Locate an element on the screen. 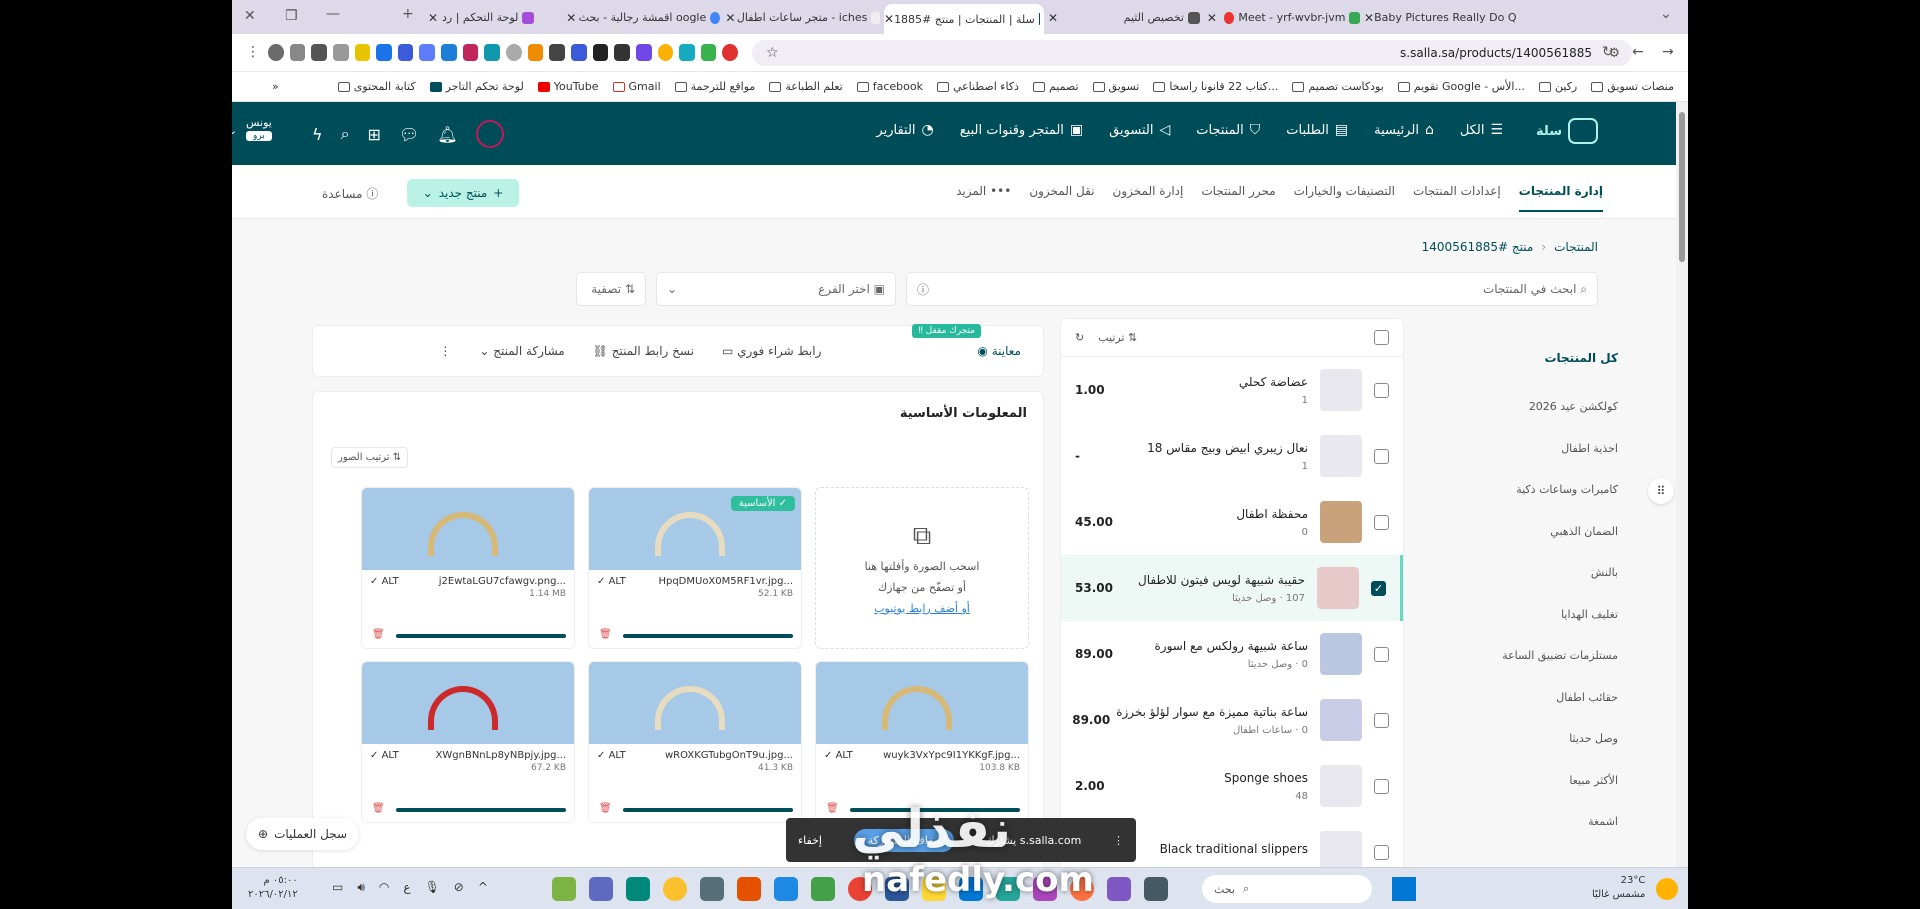  language-icon: ع is located at coordinates (406, 887).